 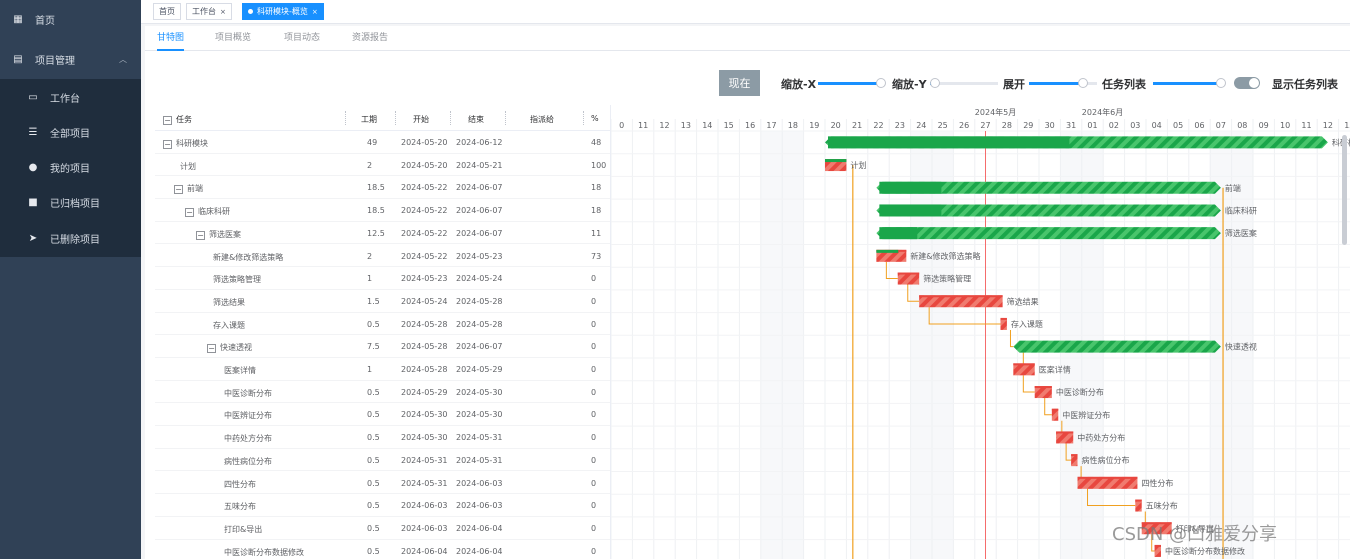 I want to click on expand-slider, so click(x=1063, y=83).